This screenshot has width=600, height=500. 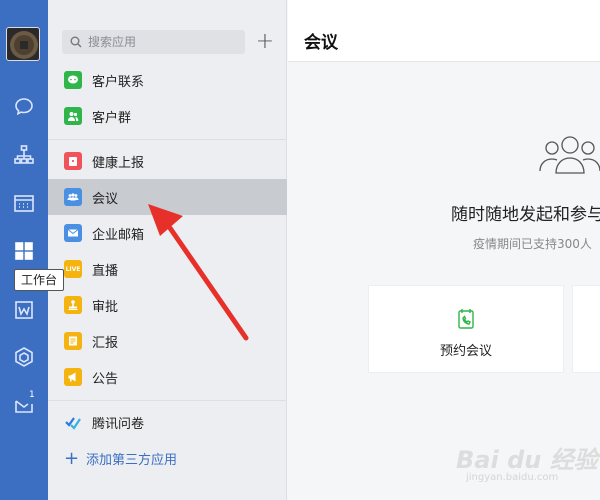 I want to click on app-label: 企业邮箱, so click(x=118, y=235).